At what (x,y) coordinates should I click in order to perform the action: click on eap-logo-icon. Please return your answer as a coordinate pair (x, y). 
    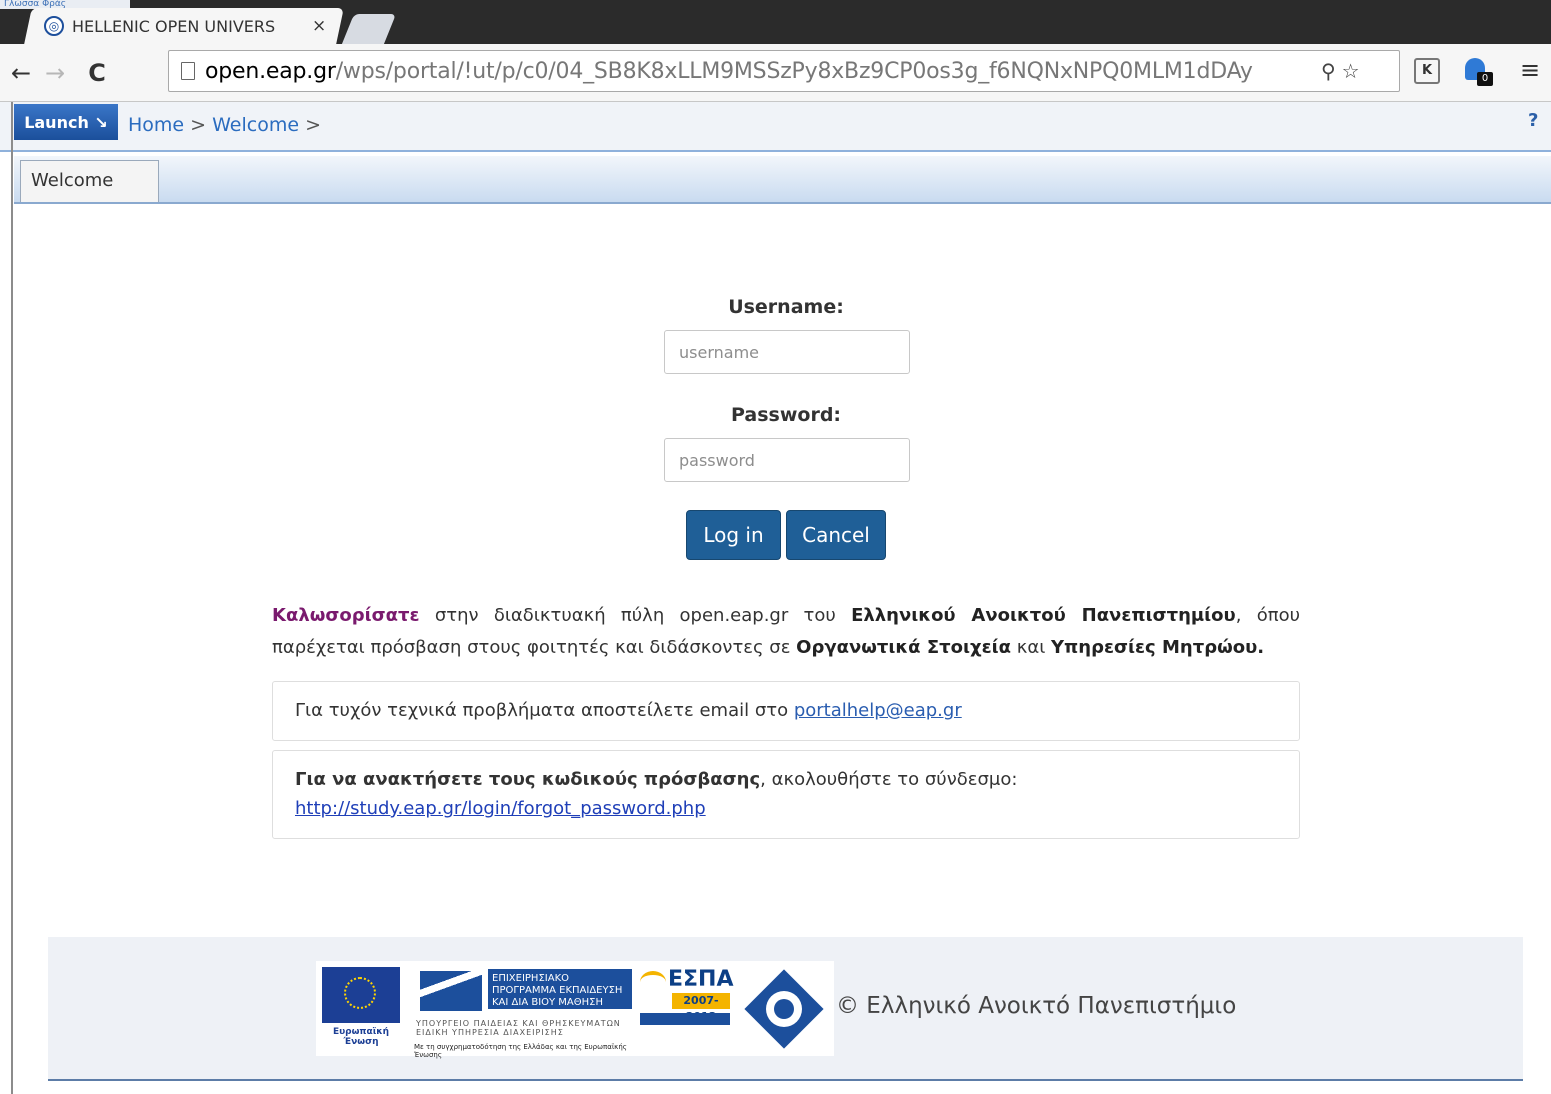
    Looking at the image, I should click on (784, 1009).